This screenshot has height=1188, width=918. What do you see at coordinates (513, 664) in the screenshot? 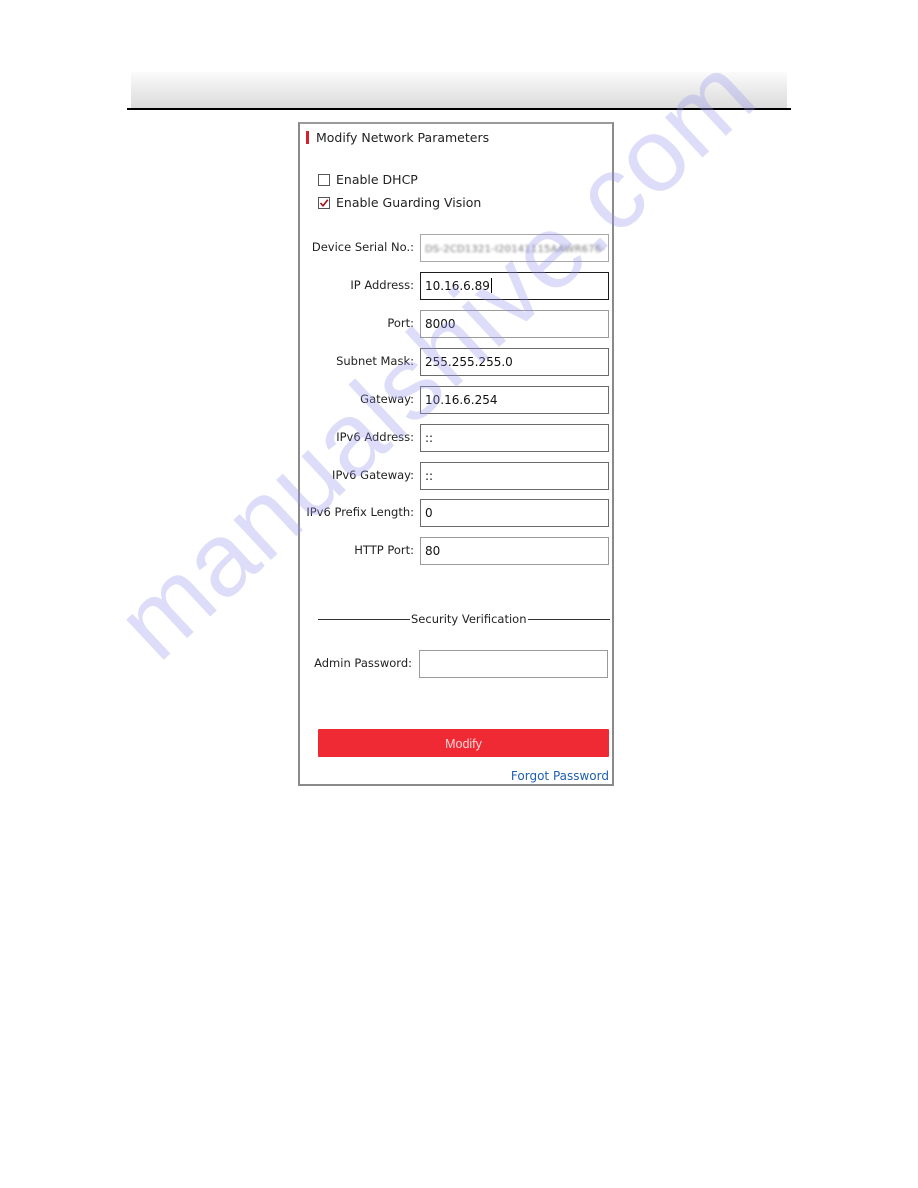
I see `admin-password-input` at bounding box center [513, 664].